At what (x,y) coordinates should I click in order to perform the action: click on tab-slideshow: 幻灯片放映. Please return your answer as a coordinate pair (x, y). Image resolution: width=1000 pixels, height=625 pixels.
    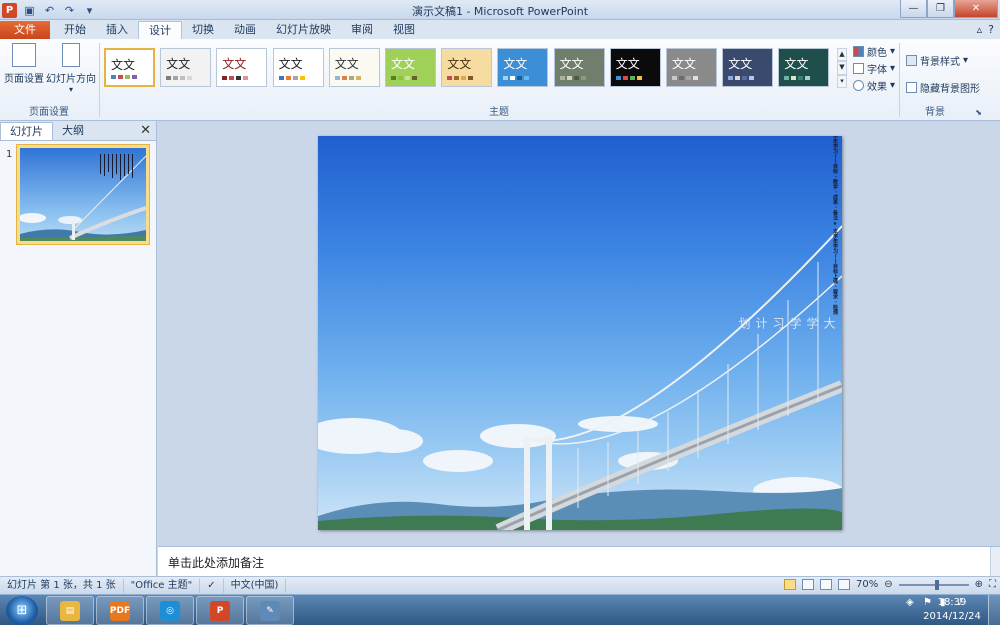
    Looking at the image, I should click on (303, 30).